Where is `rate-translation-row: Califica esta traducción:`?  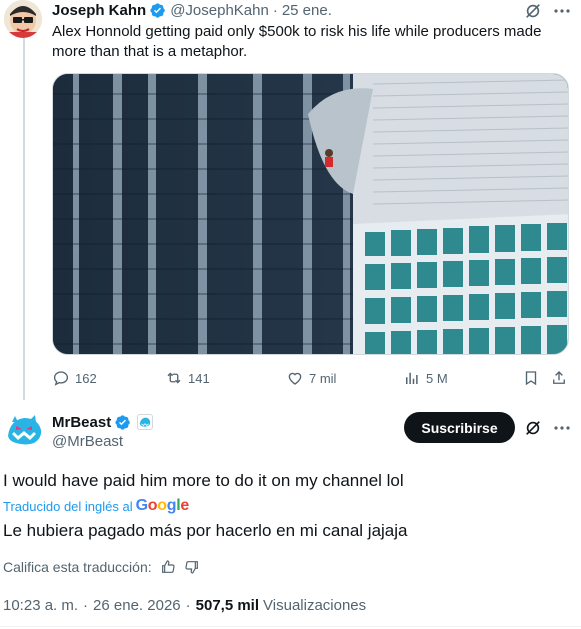 rate-translation-row: Califica esta traducción: is located at coordinates (101, 567).